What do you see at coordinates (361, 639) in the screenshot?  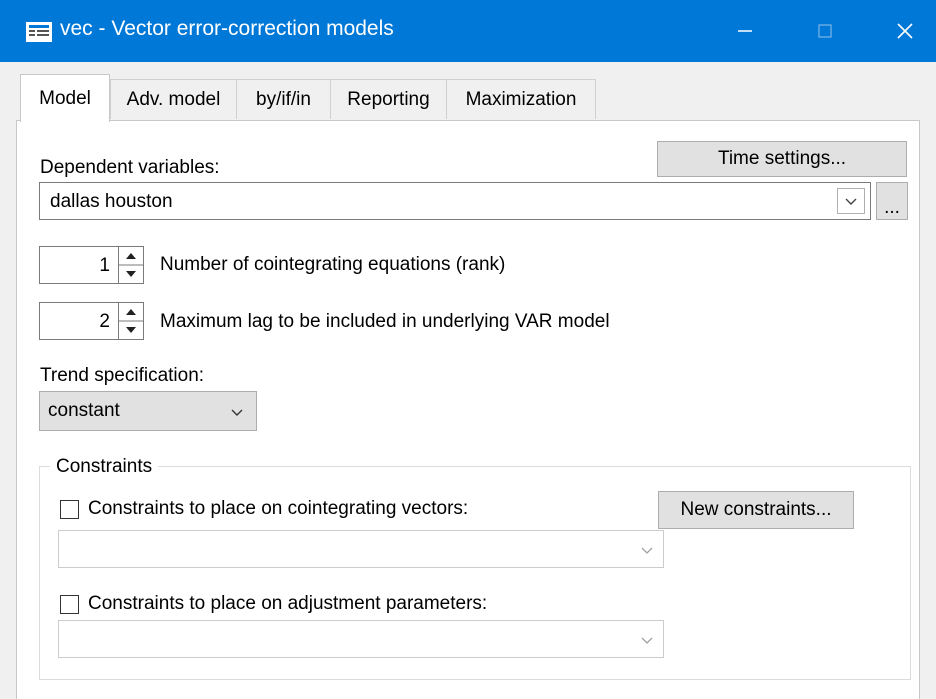 I see `adjustment-constraints-select` at bounding box center [361, 639].